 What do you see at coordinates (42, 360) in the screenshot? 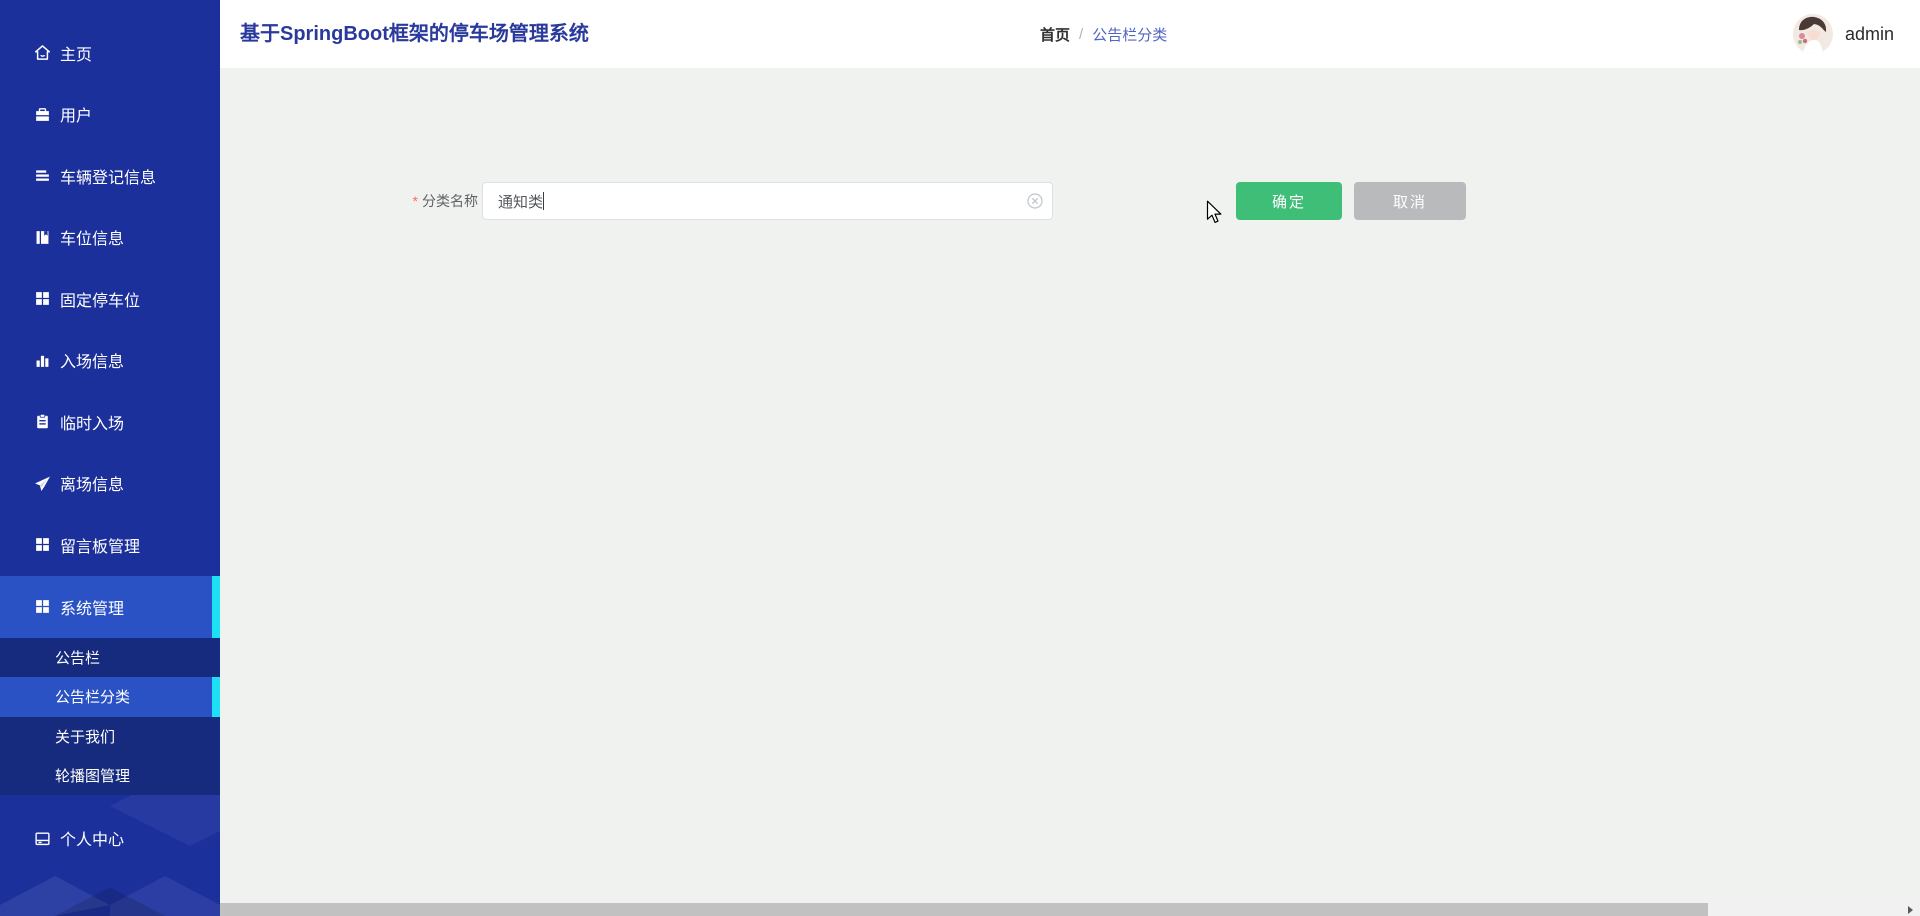
I see `bar-chart-icon` at bounding box center [42, 360].